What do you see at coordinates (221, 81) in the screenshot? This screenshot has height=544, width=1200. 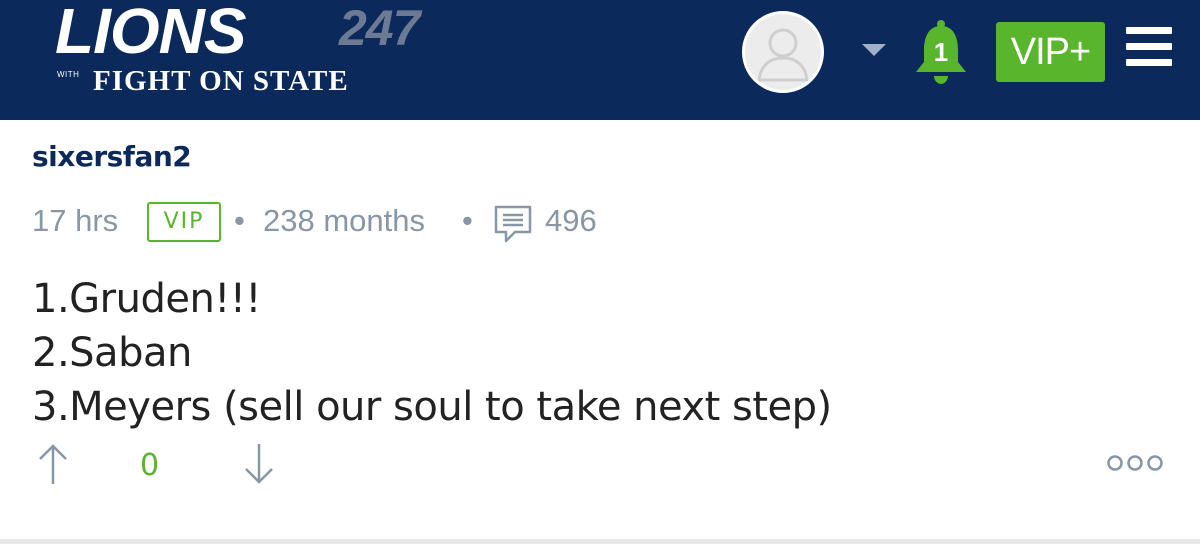 I see `logo-subtitle: FIGHT ON STATE` at bounding box center [221, 81].